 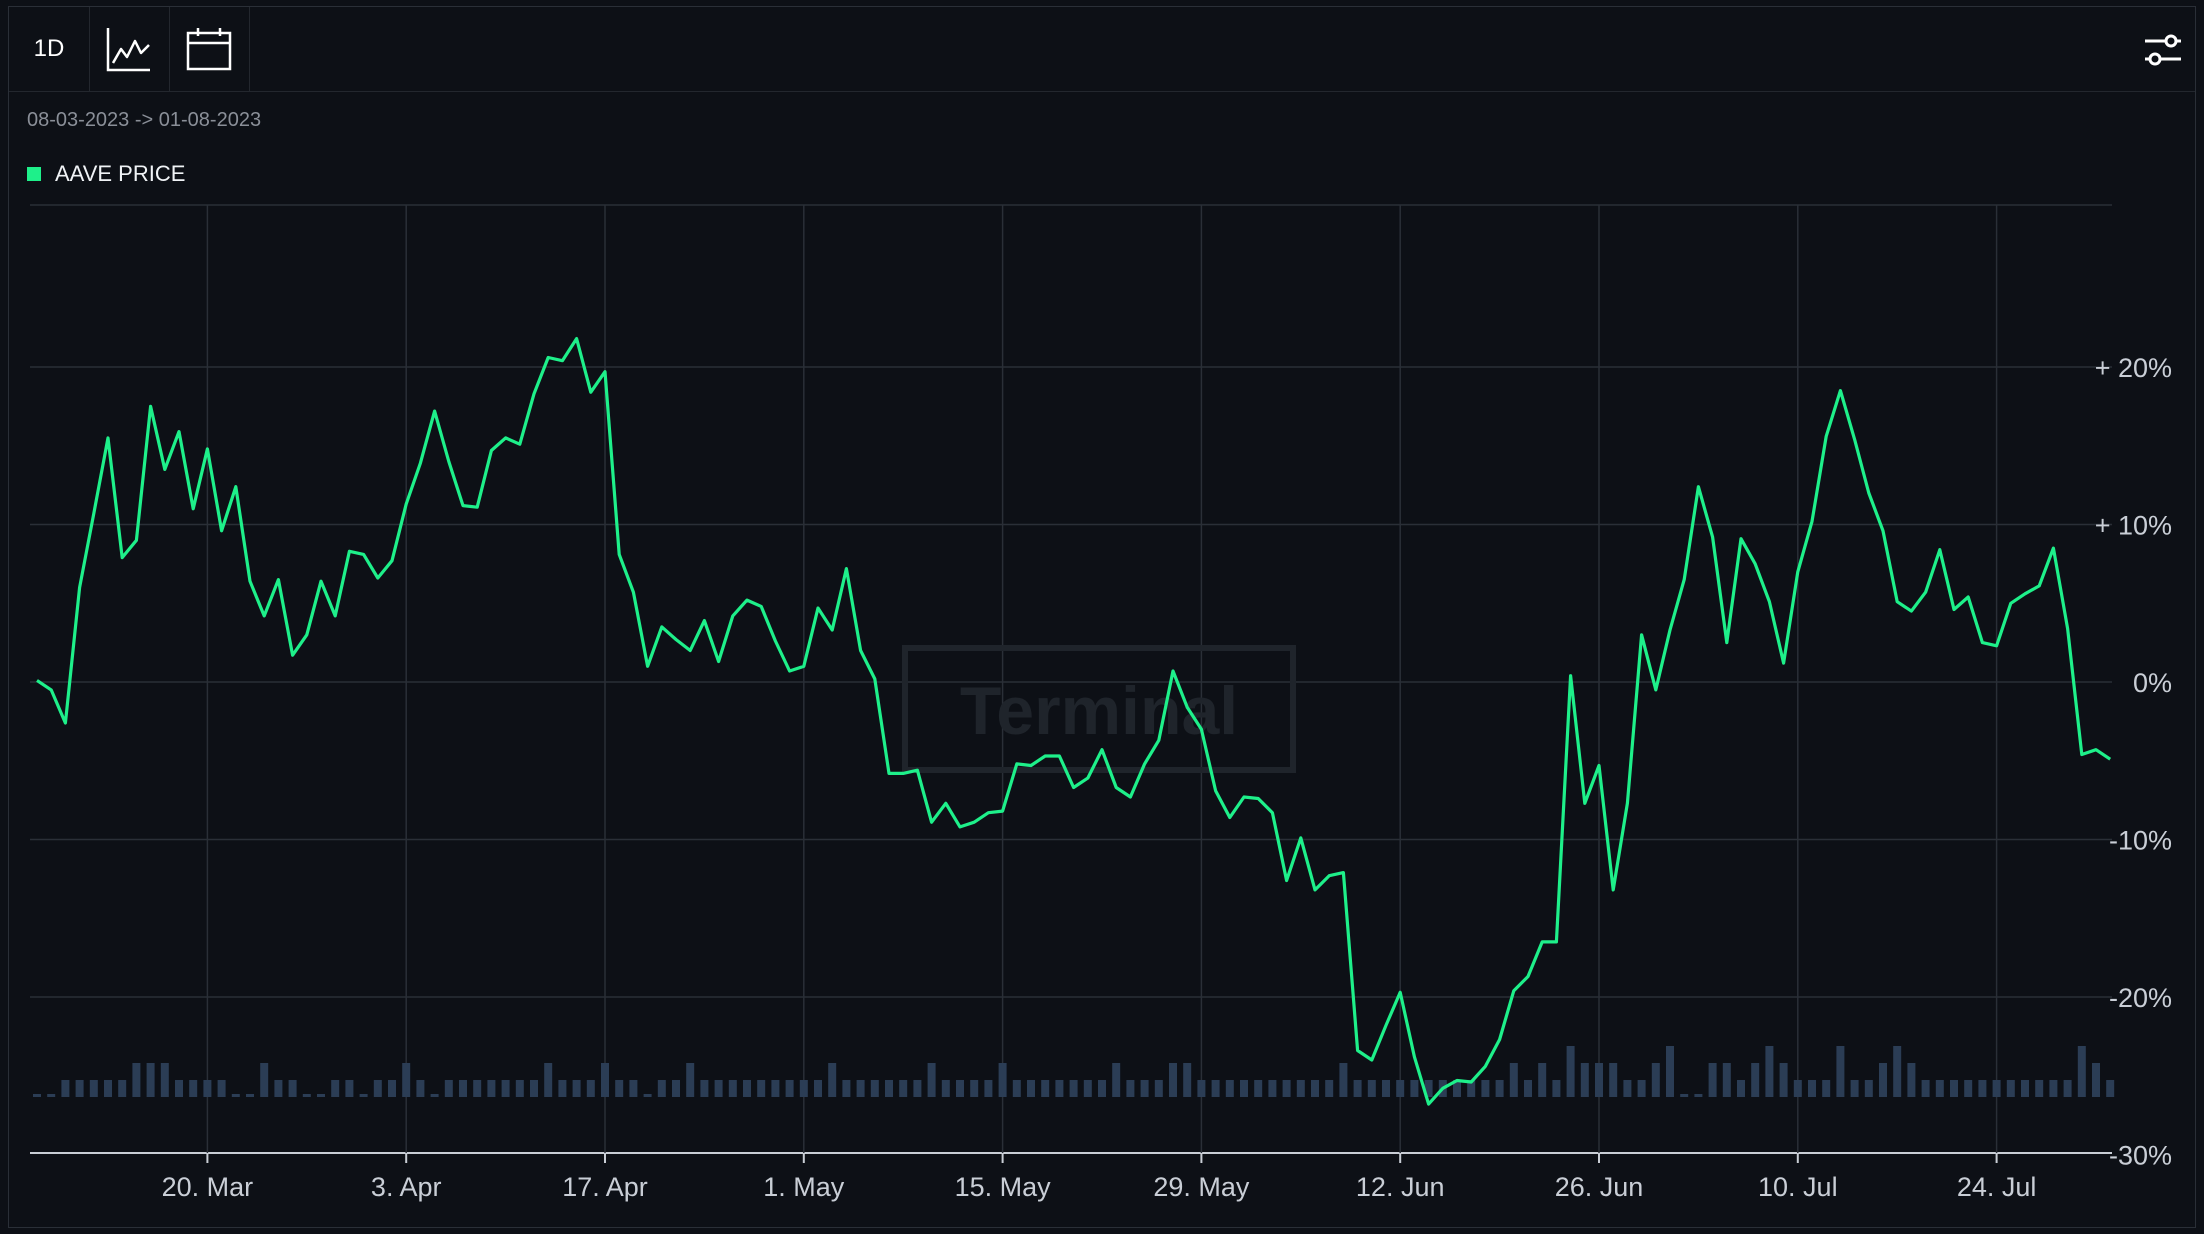 What do you see at coordinates (804, 1187) in the screenshot?
I see `x-tick-label: 1. May` at bounding box center [804, 1187].